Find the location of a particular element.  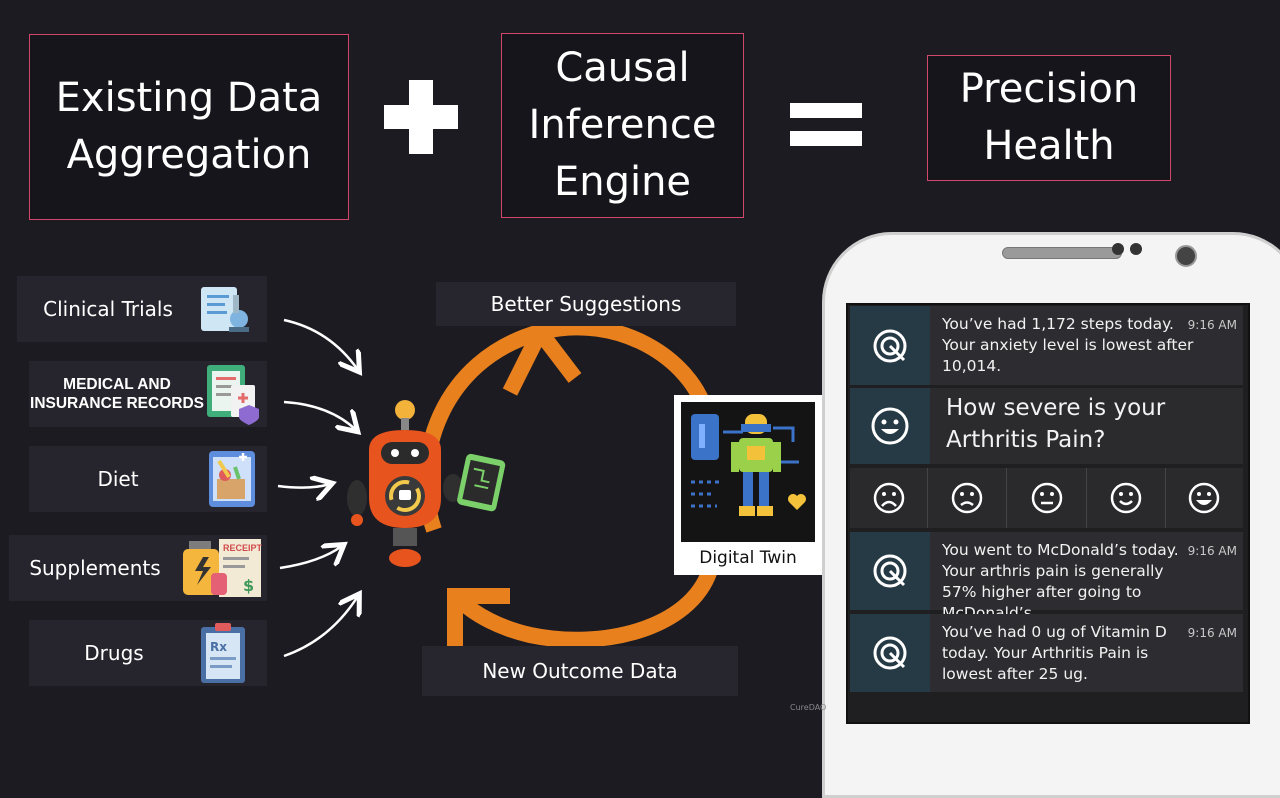

rating-row is located at coordinates (1046, 498).